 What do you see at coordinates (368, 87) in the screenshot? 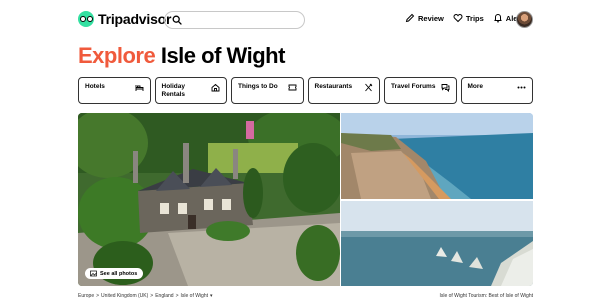
I see `cutlery-icon` at bounding box center [368, 87].